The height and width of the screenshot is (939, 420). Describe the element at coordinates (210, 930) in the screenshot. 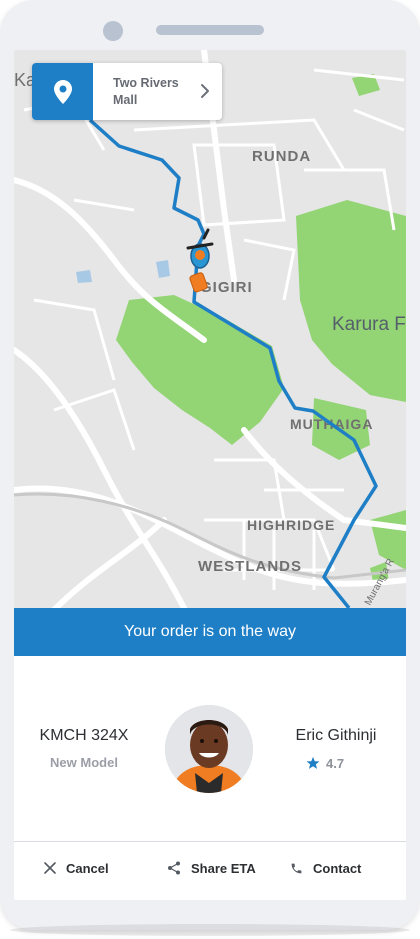

I see `phone-shadow` at that location.